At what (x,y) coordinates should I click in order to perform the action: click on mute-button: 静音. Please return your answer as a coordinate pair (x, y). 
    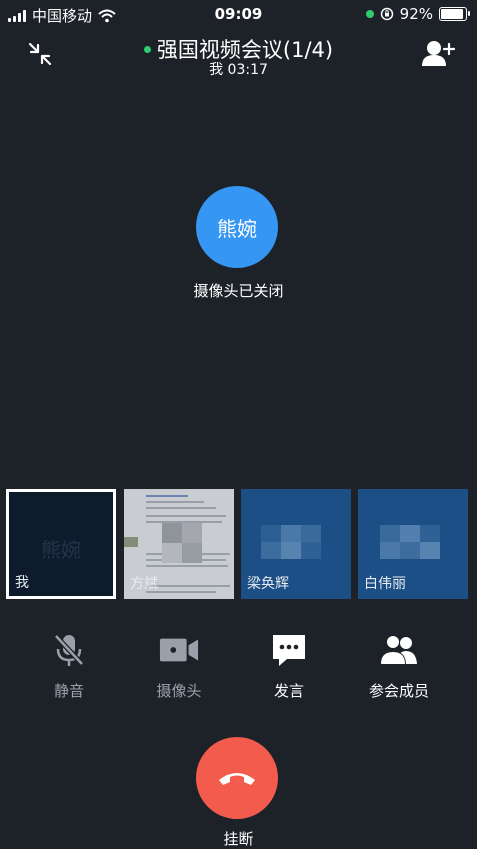
    Looking at the image, I should click on (69, 665).